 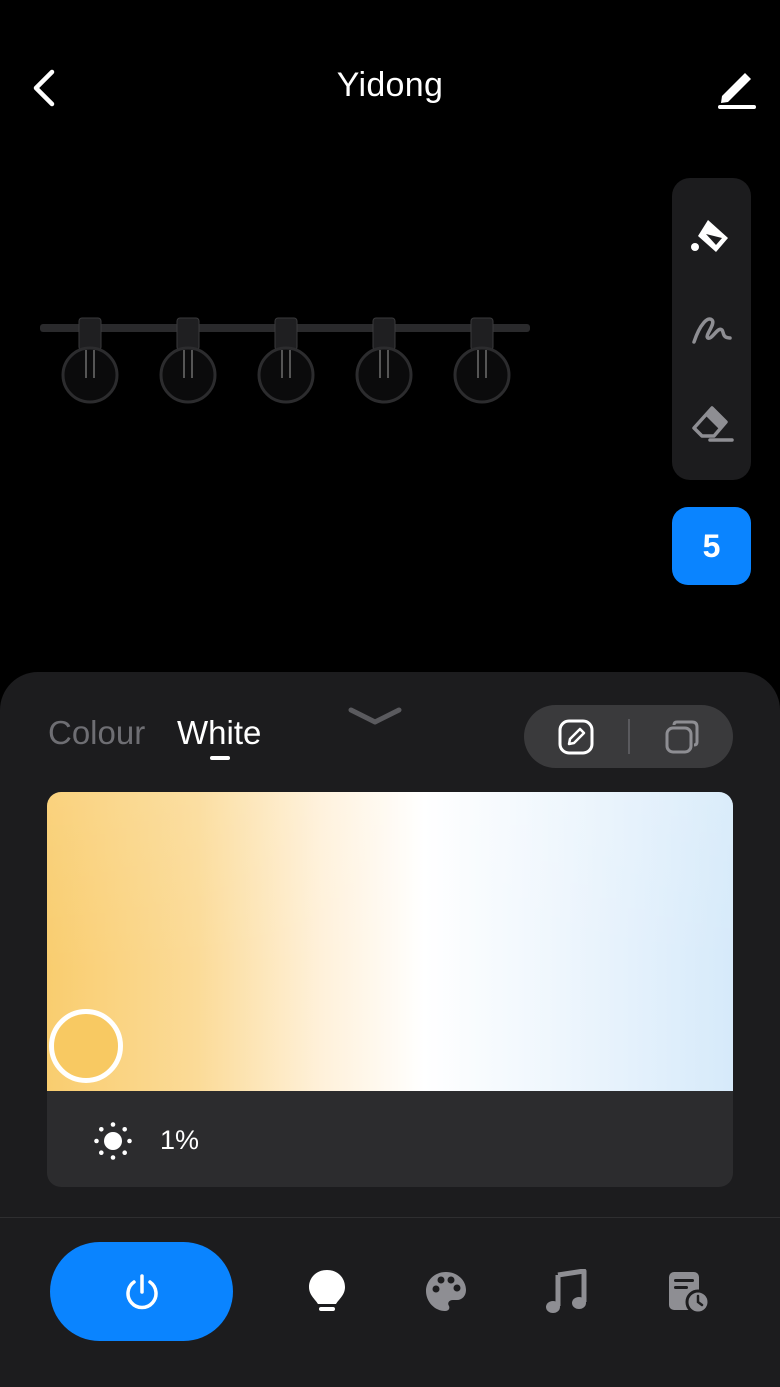 I want to click on power-button, so click(x=141, y=1291).